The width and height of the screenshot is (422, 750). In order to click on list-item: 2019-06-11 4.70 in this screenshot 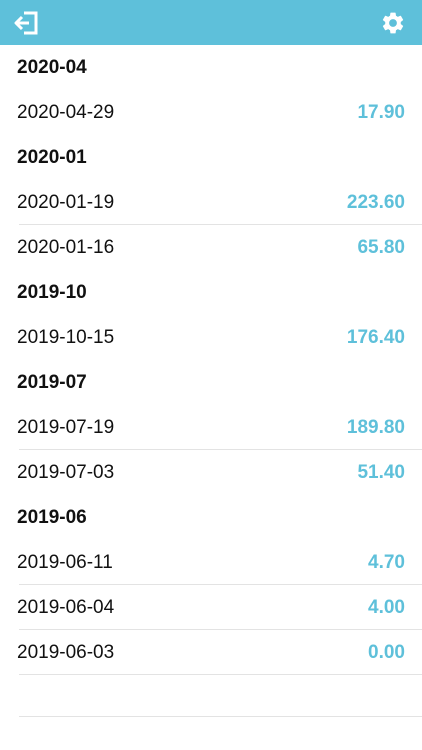, I will do `click(211, 562)`.